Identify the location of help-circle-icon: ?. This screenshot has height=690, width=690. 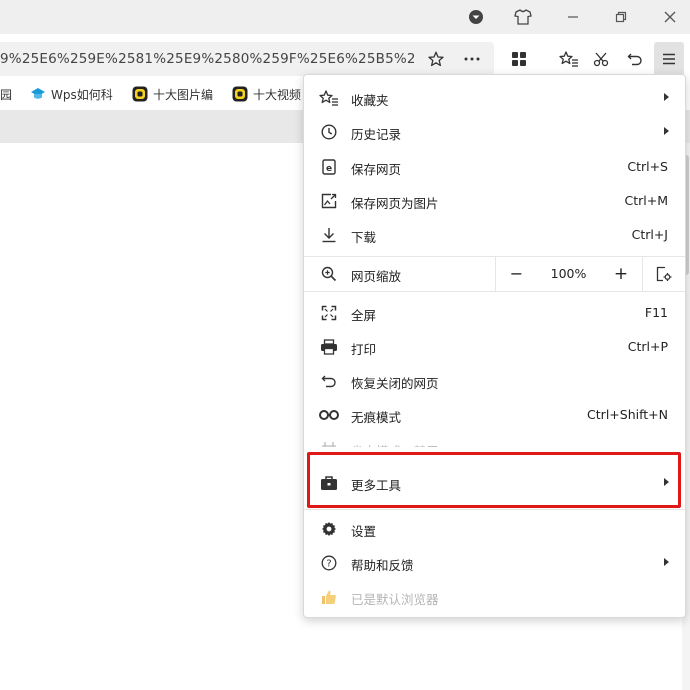
(329, 563).